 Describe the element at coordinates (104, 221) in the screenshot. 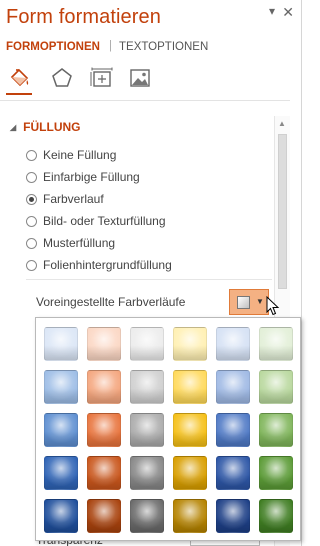

I see `radio-label: Bild- oder Texturfüllung` at that location.